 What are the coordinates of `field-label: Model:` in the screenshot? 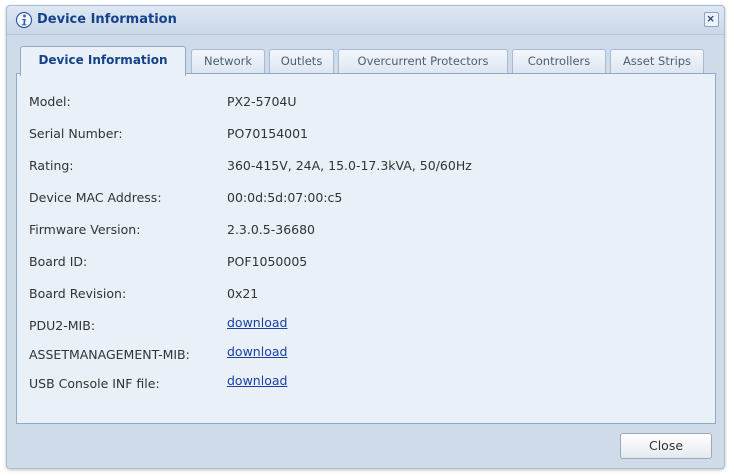 It's located at (50, 101).